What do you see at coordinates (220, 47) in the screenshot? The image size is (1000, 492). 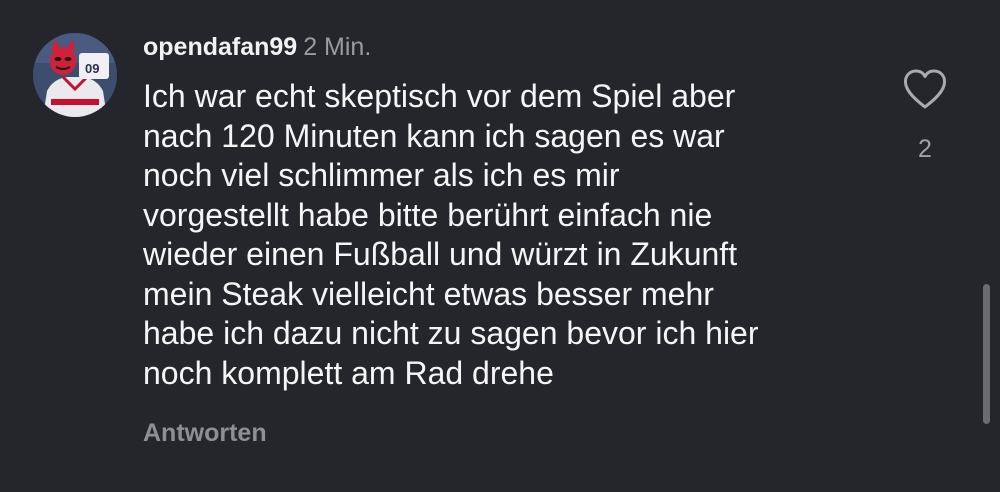 I see `username: opendafan99` at bounding box center [220, 47].